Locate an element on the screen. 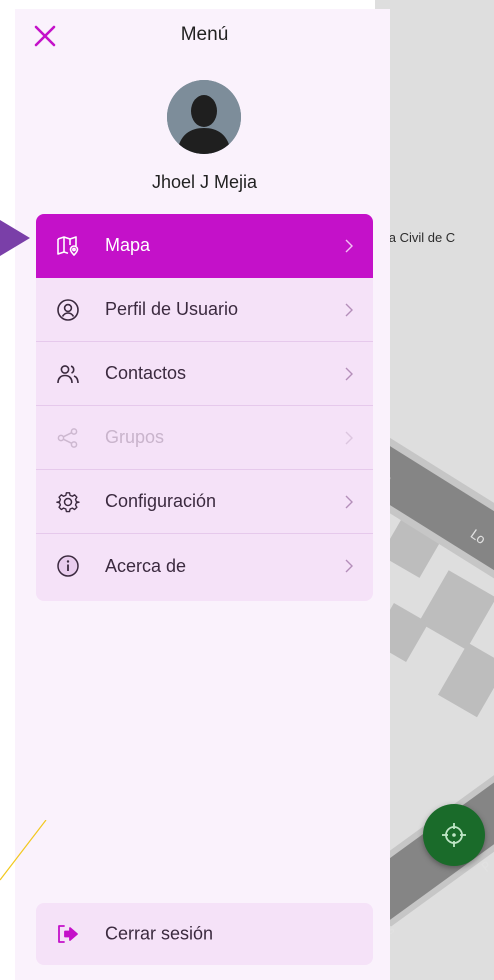 The height and width of the screenshot is (980, 494). menu-item-label: Configuración is located at coordinates (161, 501).